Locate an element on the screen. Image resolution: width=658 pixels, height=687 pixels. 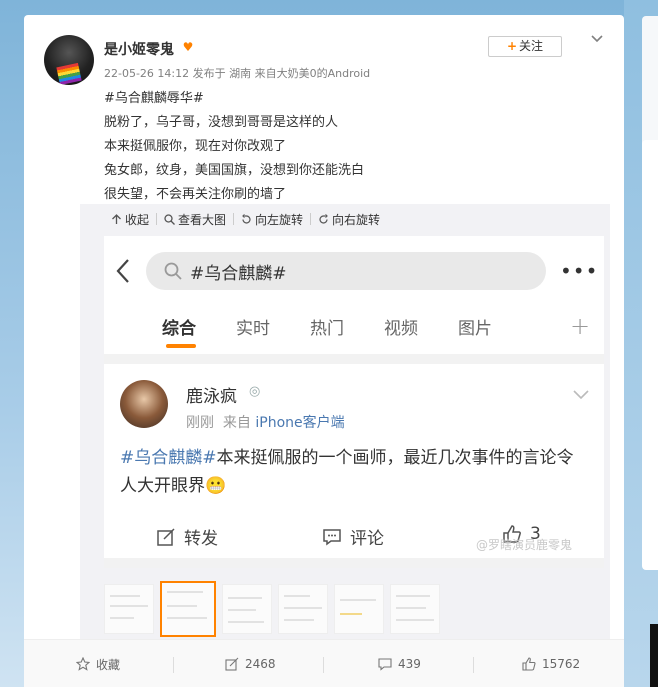
comment-action: 评论 is located at coordinates (353, 536).